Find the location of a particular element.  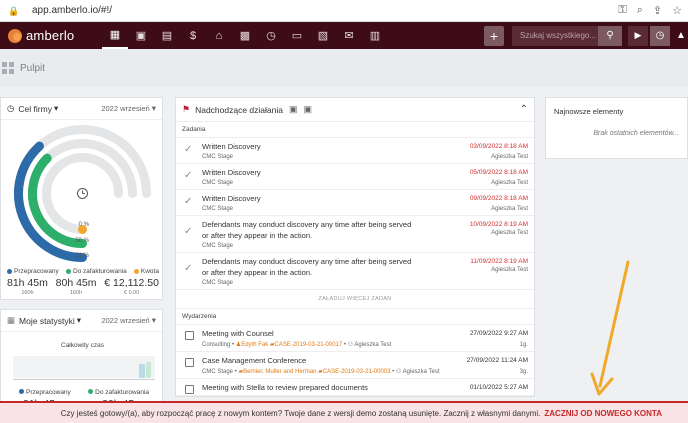

reports-icon: ▥ is located at coordinates (375, 35).